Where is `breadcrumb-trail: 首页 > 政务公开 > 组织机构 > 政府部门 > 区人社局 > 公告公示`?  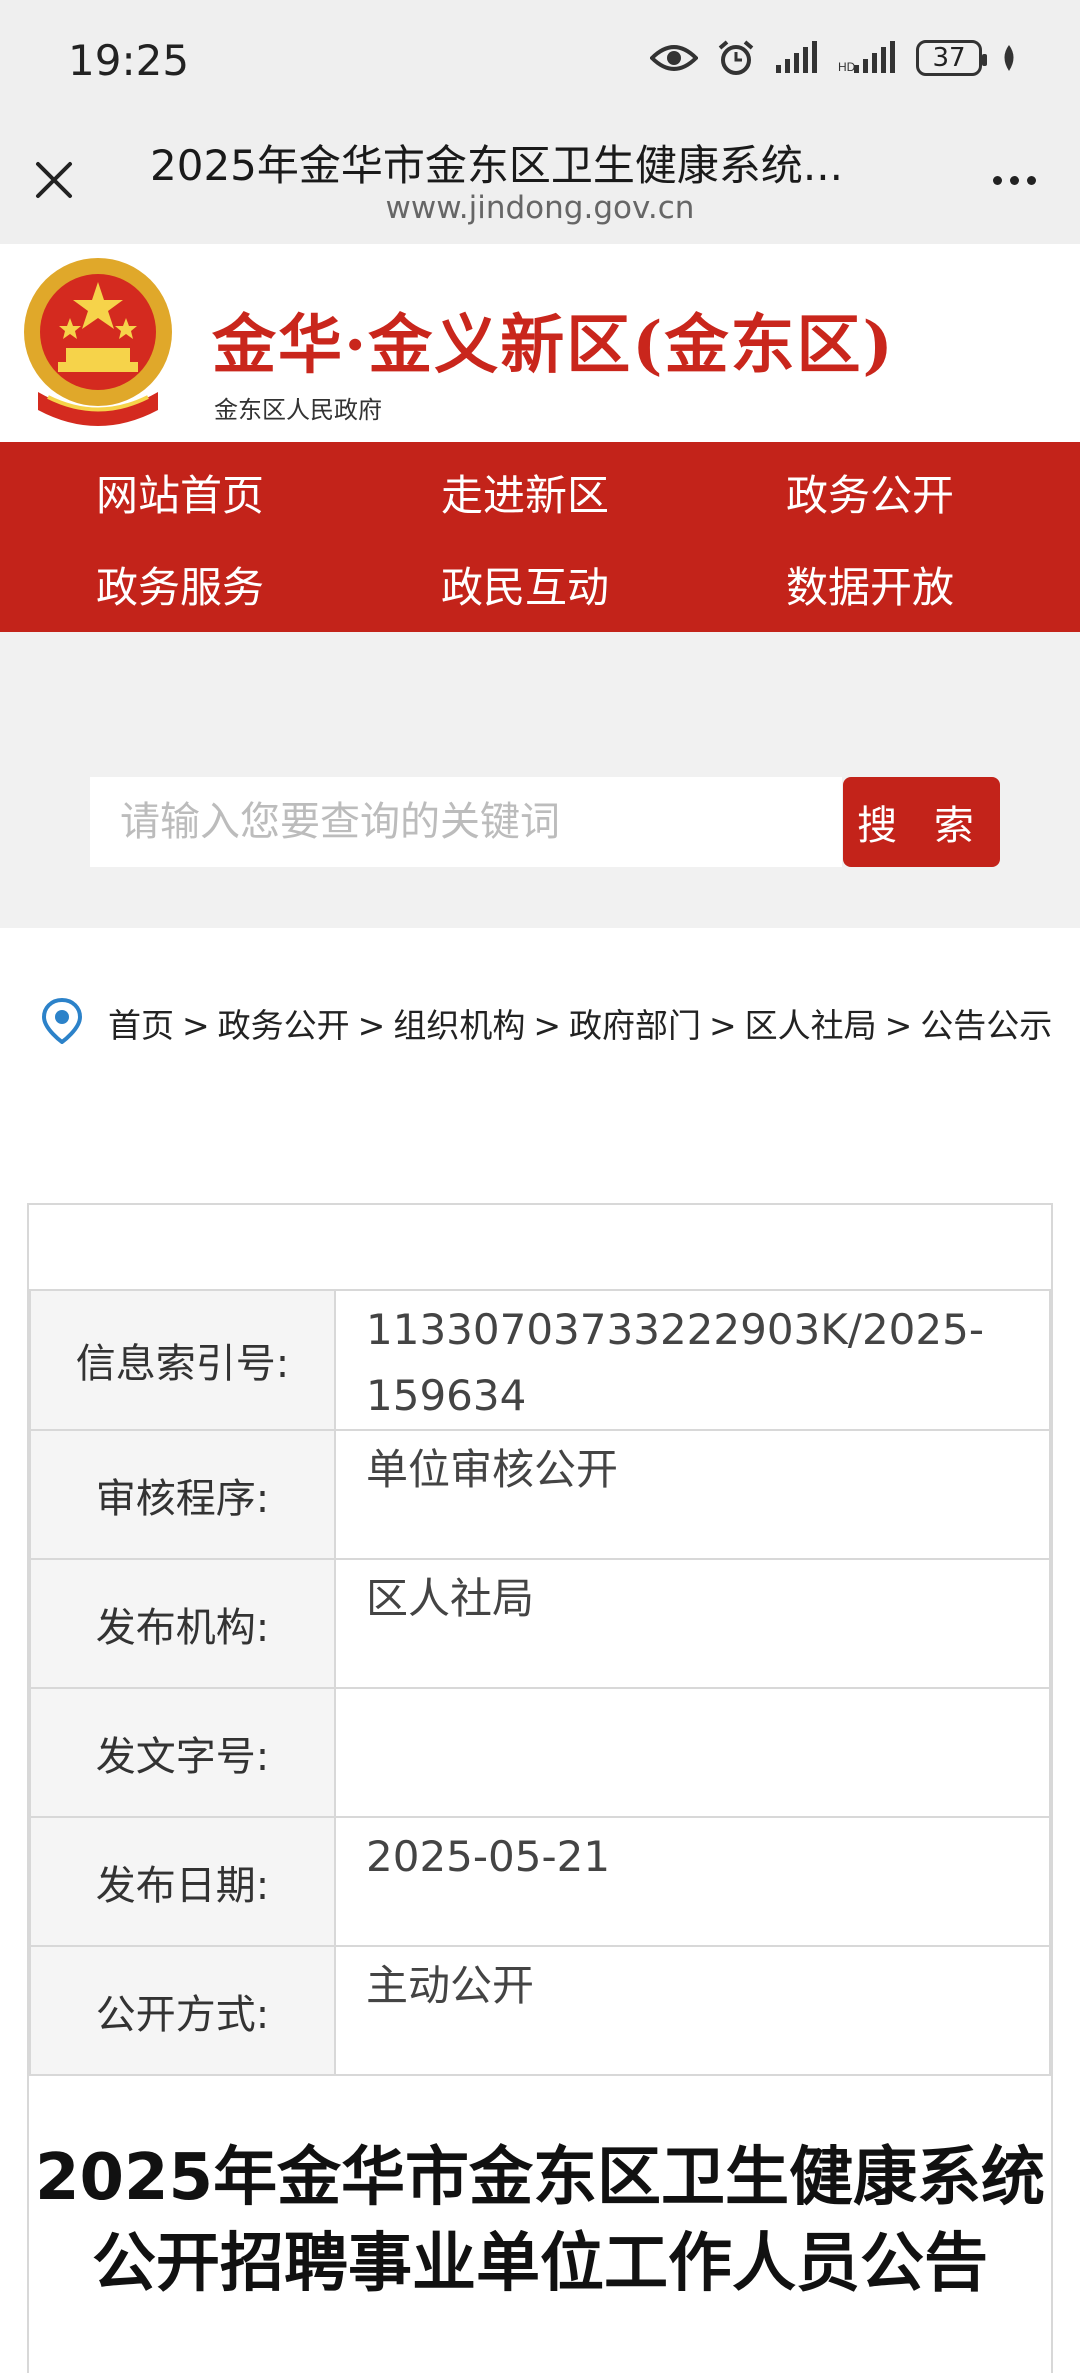
breadcrumb-trail: 首页 > 政务公开 > 组织机构 > 政府部门 > 区人社局 > 公告公示 is located at coordinates (594, 1026).